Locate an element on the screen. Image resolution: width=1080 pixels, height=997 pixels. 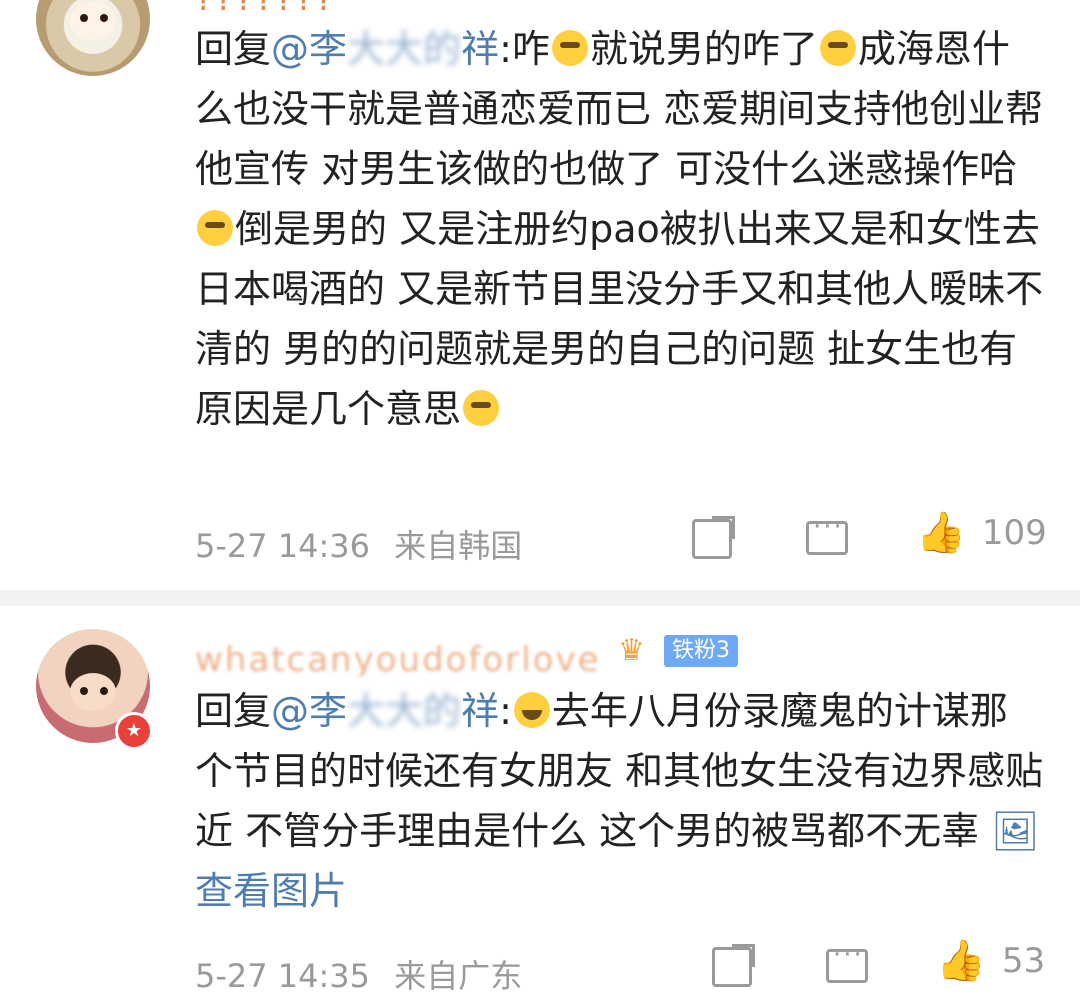
username: ??????? is located at coordinates (265, 7).